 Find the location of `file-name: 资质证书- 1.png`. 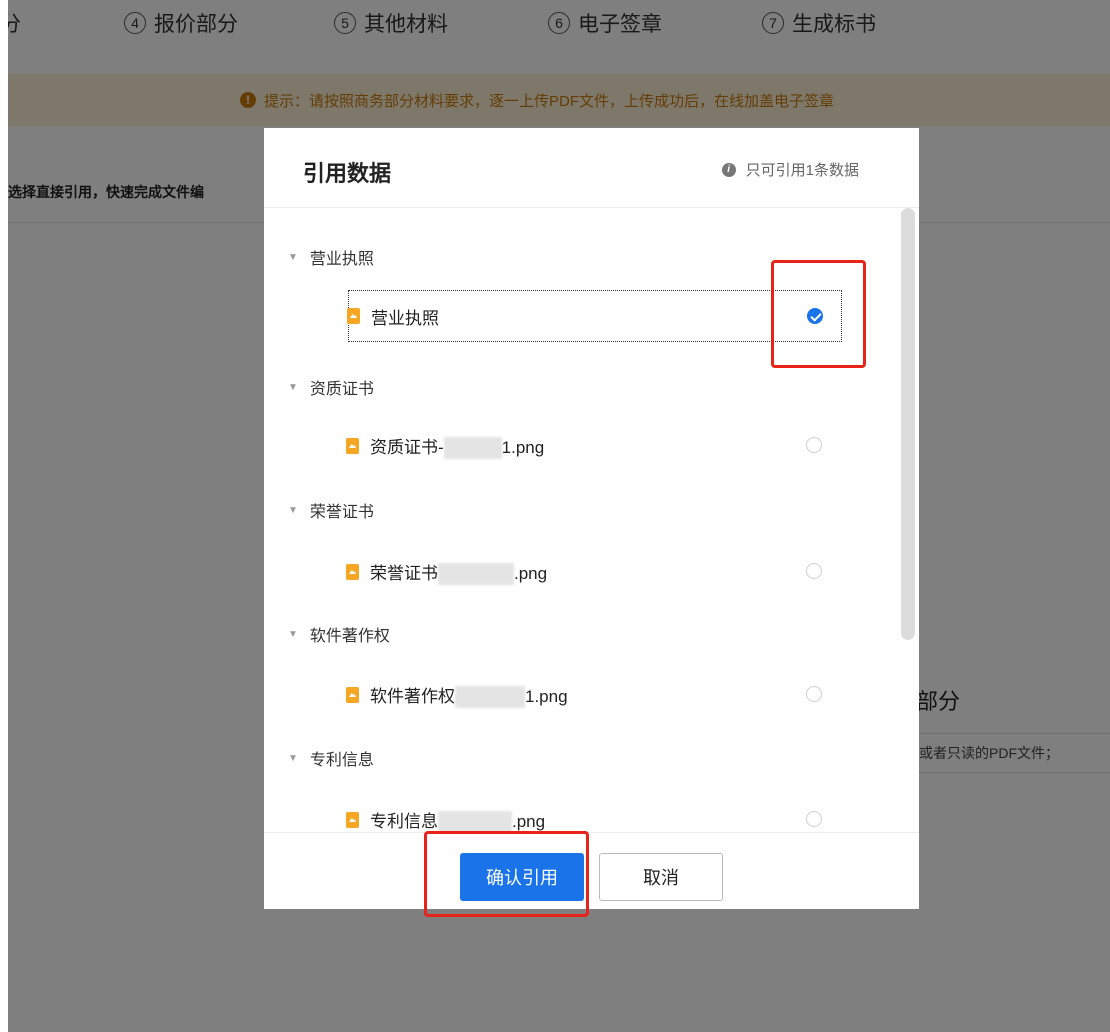

file-name: 资质证书- 1.png is located at coordinates (457, 446).